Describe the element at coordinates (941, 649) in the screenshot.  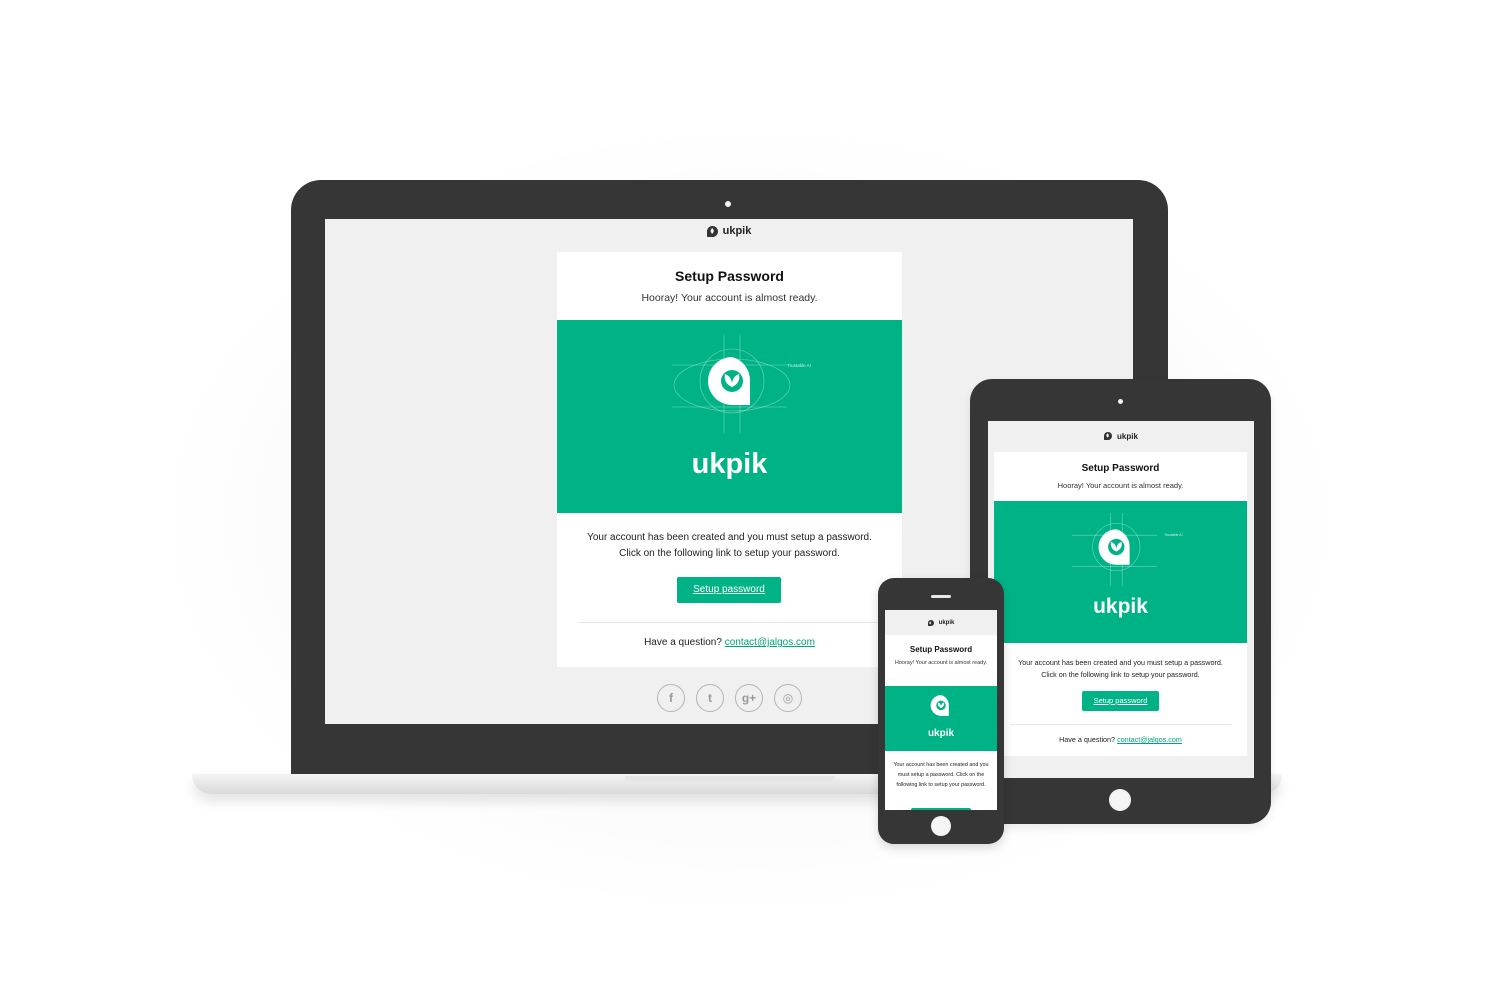
I see `phone-email-title: Setup Password` at that location.